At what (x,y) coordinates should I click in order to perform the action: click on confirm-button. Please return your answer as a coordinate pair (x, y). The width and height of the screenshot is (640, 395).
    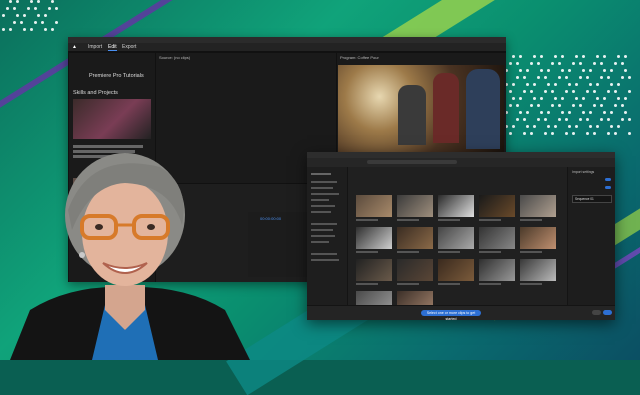
    Looking at the image, I should click on (607, 312).